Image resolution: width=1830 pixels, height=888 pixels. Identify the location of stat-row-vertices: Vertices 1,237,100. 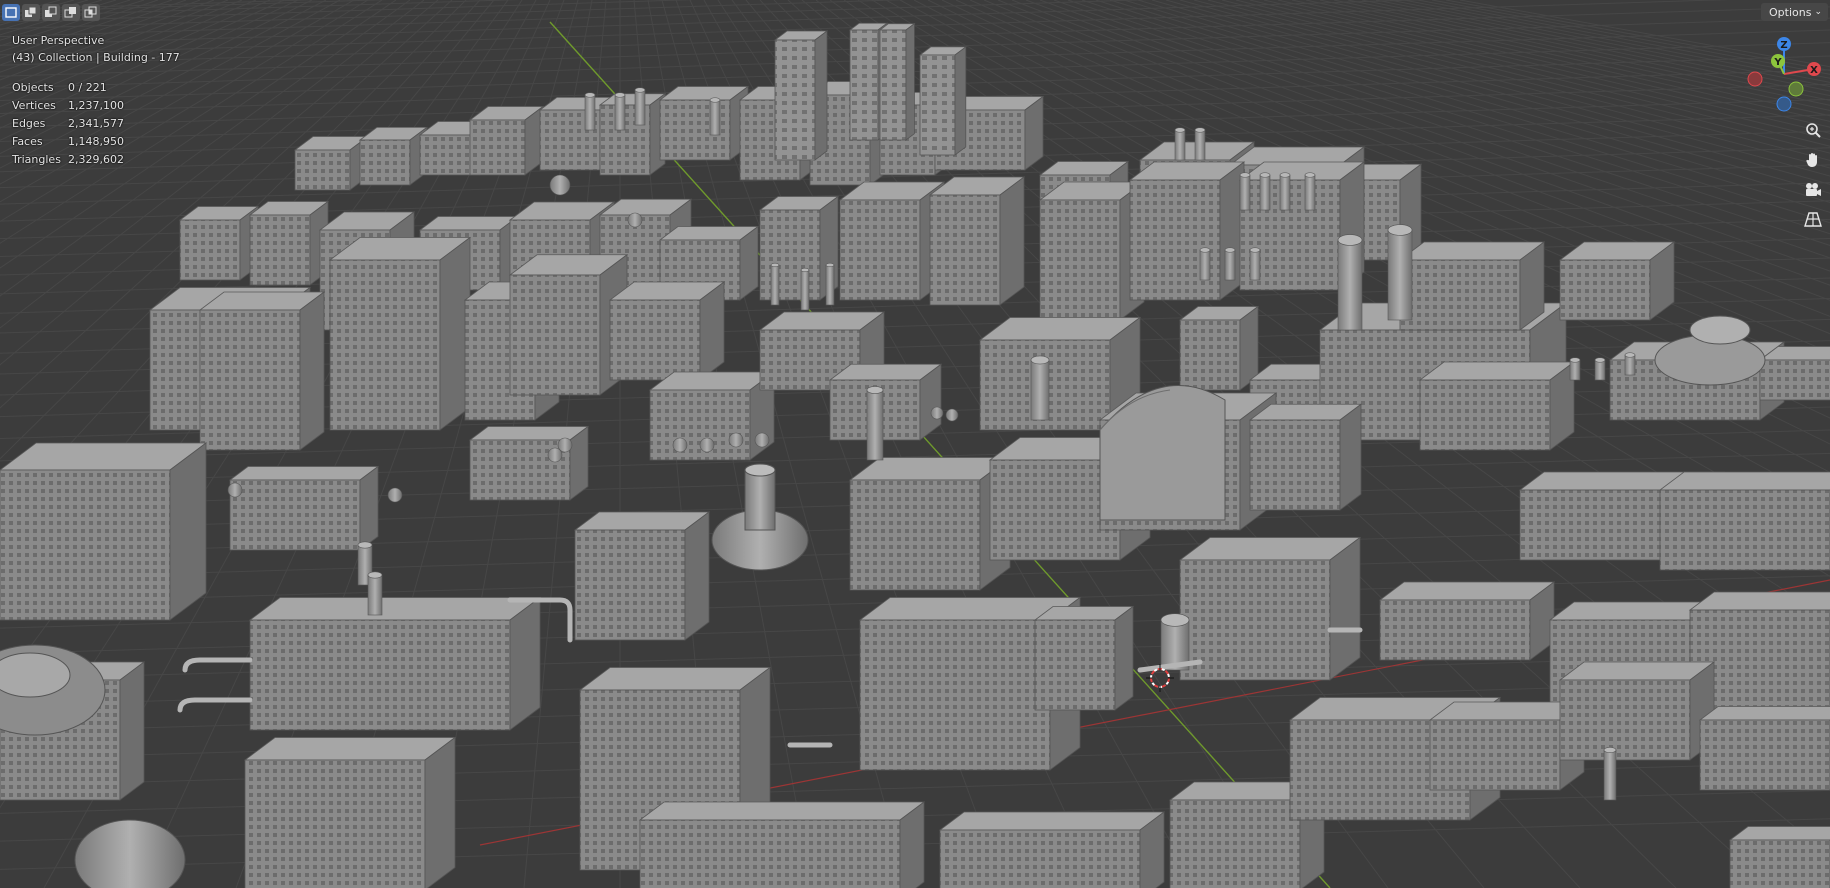
(68, 105).